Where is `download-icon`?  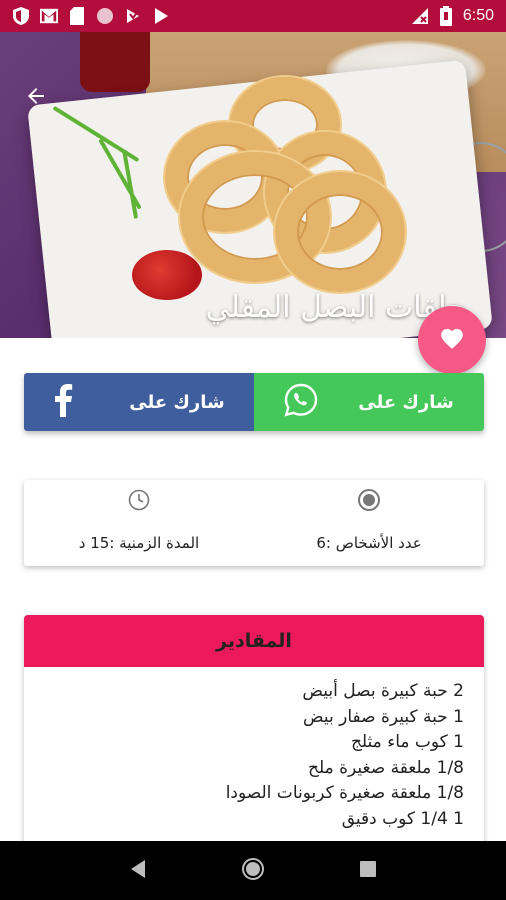
download-icon is located at coordinates (133, 16).